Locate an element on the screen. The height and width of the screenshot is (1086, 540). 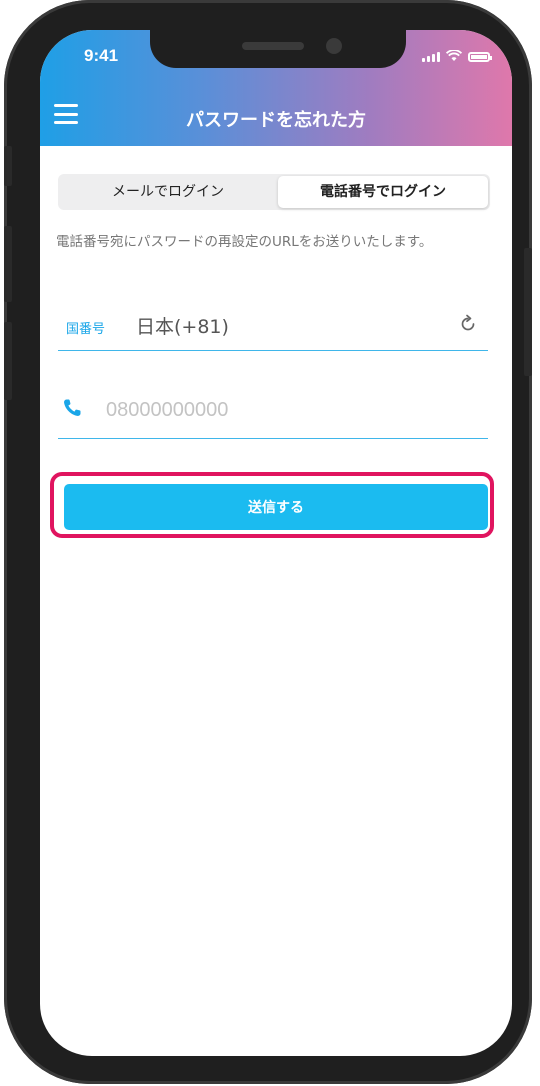
phone-number-row is located at coordinates (273, 414).